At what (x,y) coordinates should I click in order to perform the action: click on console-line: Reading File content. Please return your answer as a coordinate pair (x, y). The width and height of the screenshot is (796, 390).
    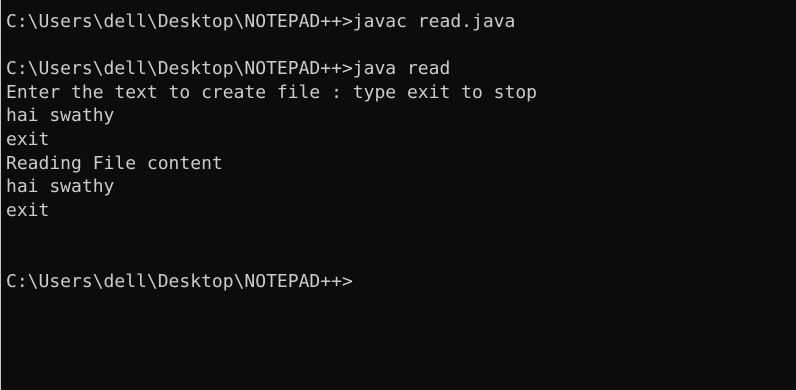
    Looking at the image, I should click on (114, 163).